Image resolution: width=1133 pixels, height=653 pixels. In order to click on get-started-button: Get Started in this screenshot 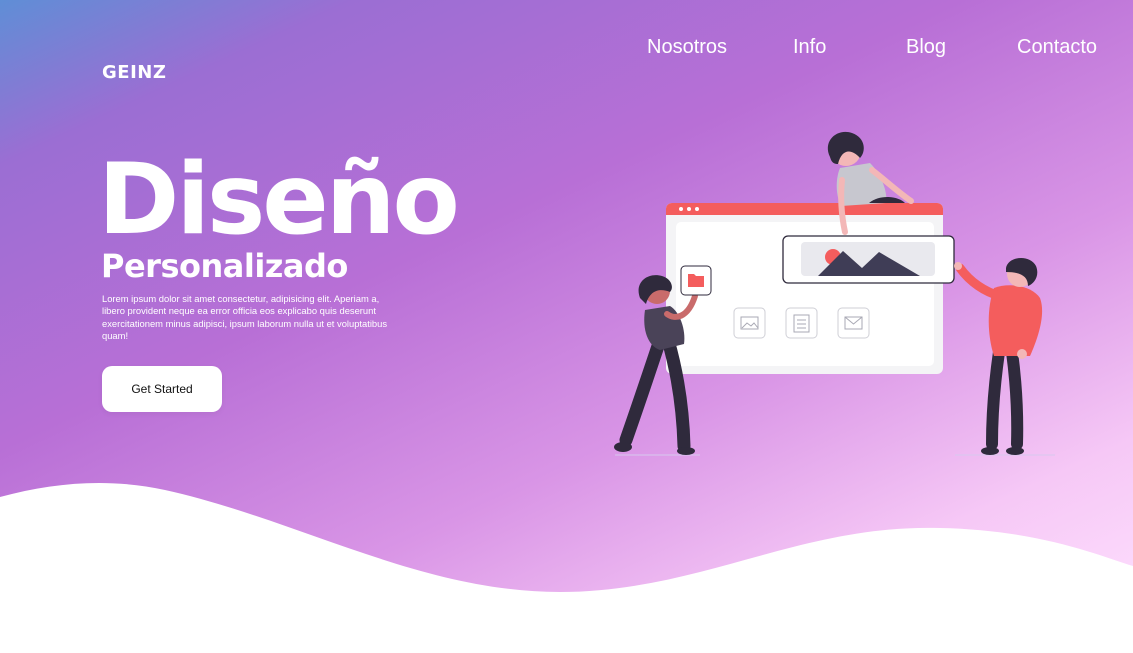, I will do `click(162, 389)`.